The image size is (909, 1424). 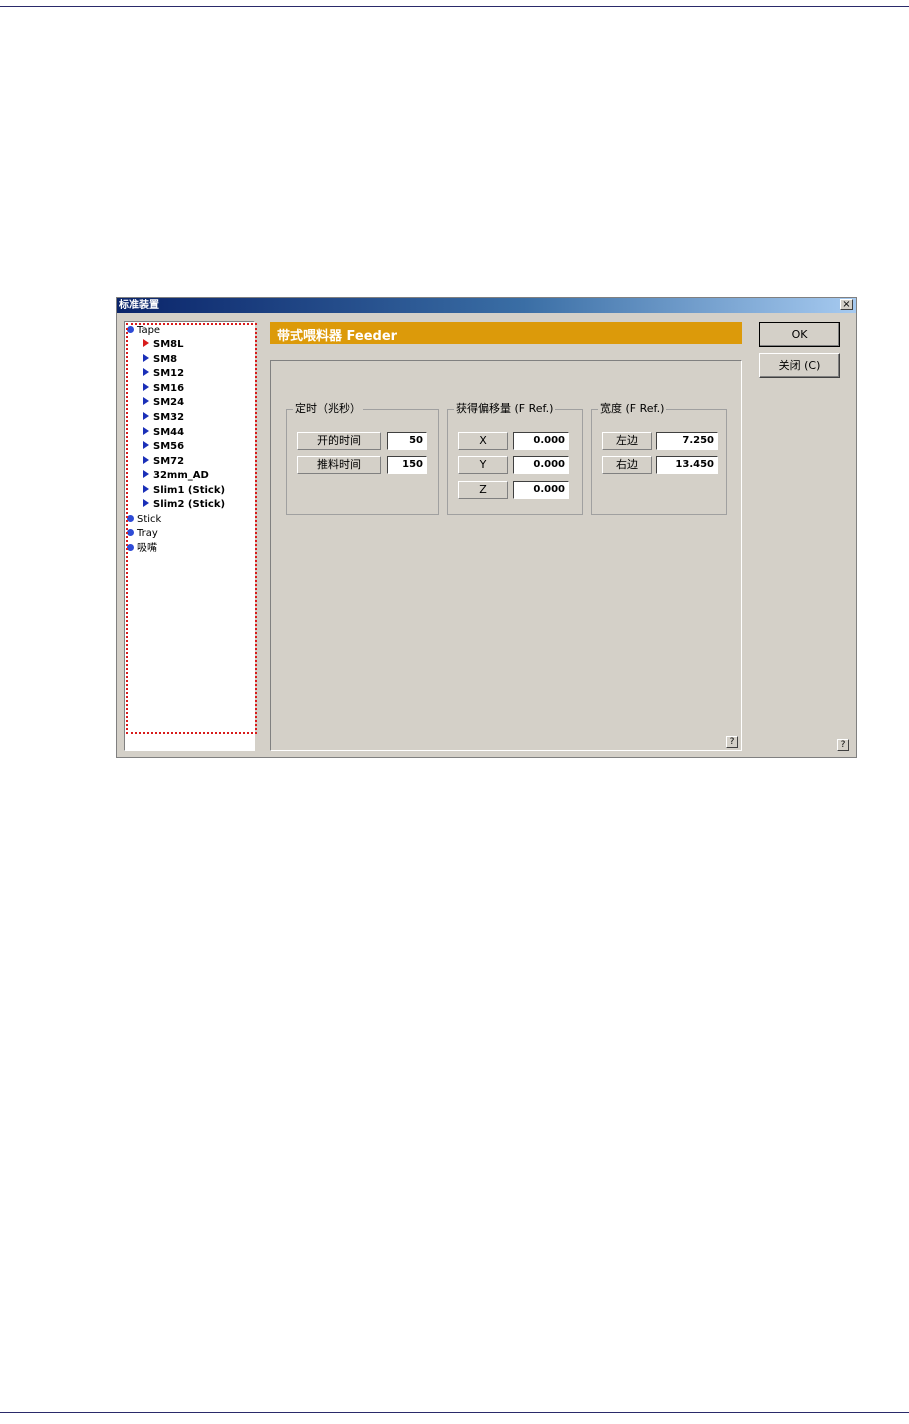 I want to click on feeder-header: 带式喂料器 Feeder, so click(x=506, y=333).